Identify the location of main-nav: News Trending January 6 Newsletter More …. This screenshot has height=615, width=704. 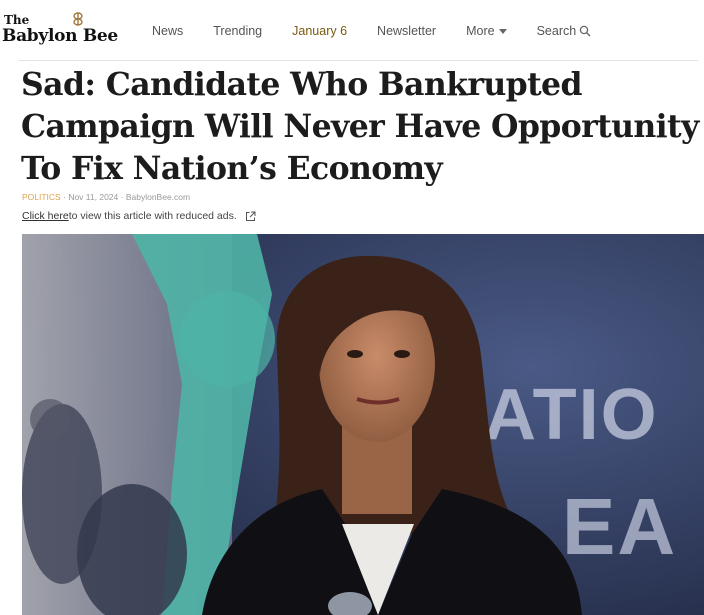
(371, 31).